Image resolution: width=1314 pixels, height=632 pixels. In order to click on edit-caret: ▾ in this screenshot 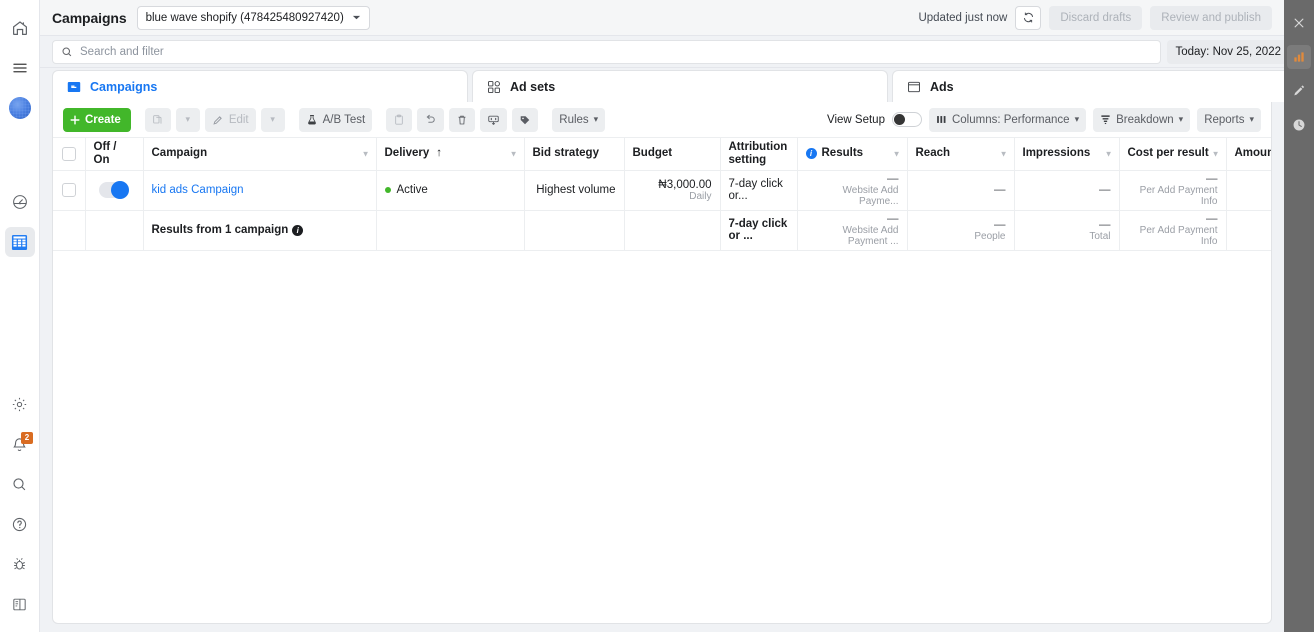, I will do `click(272, 119)`.